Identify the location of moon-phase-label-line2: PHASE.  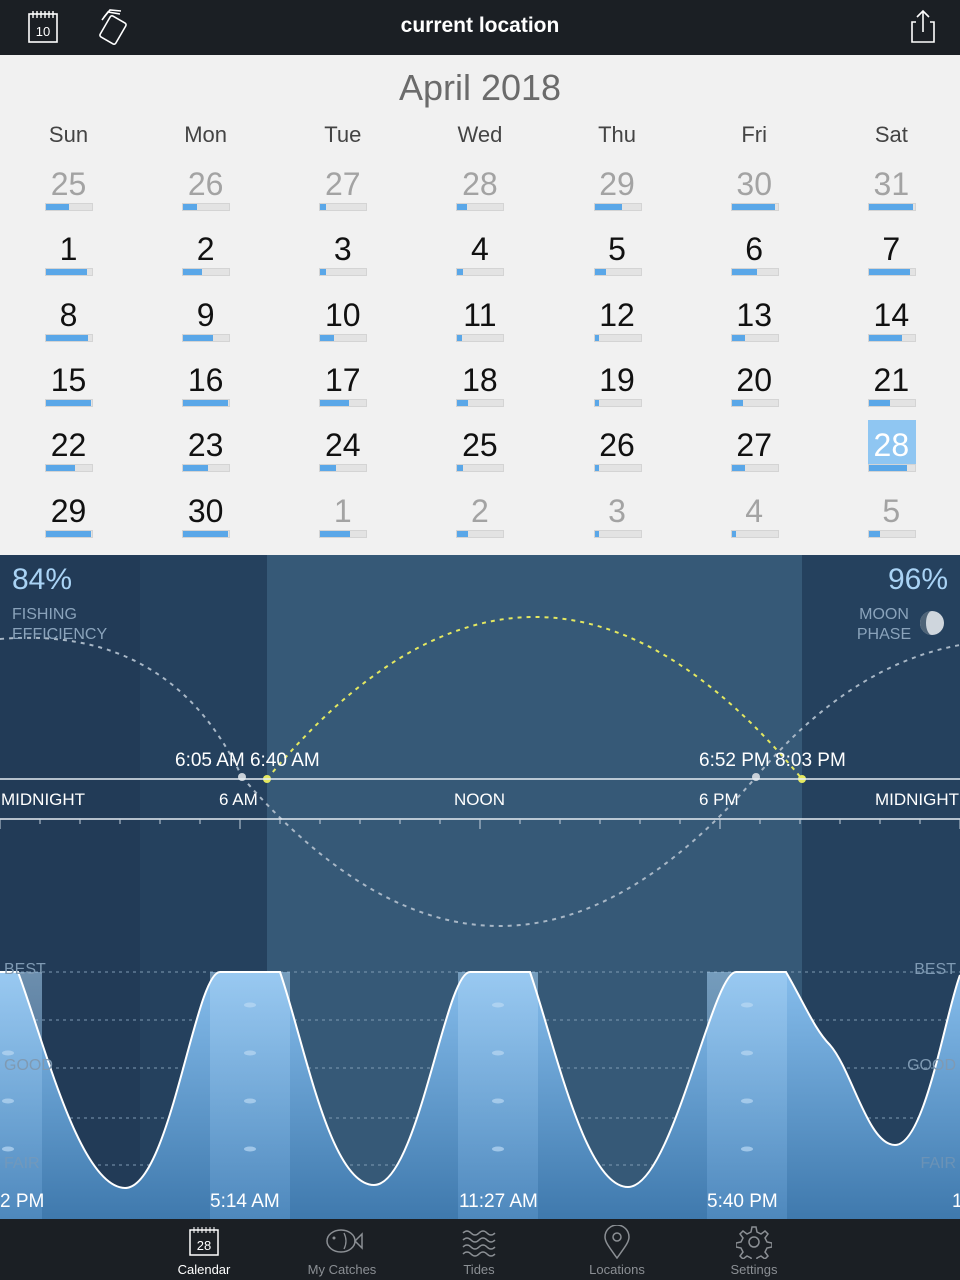
(884, 634).